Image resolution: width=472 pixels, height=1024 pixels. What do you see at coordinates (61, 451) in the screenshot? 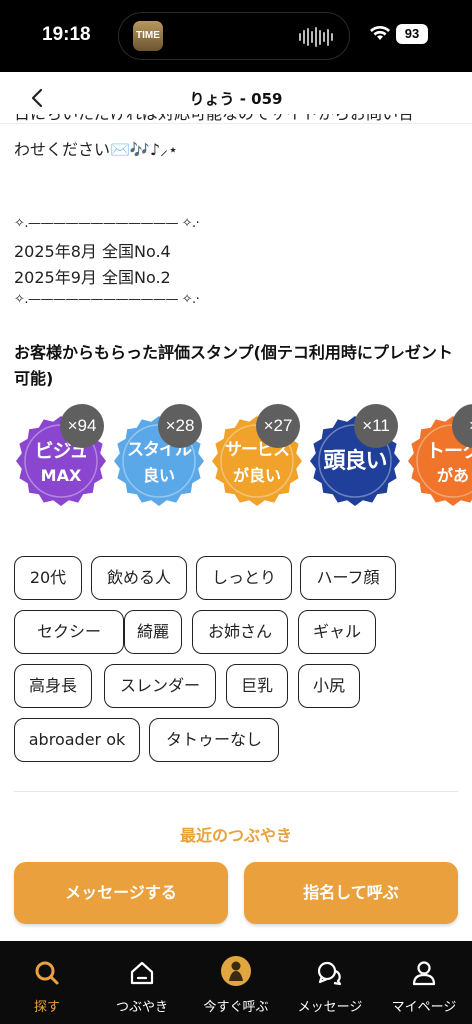
I see `stamp-label: ビジュ` at bounding box center [61, 451].